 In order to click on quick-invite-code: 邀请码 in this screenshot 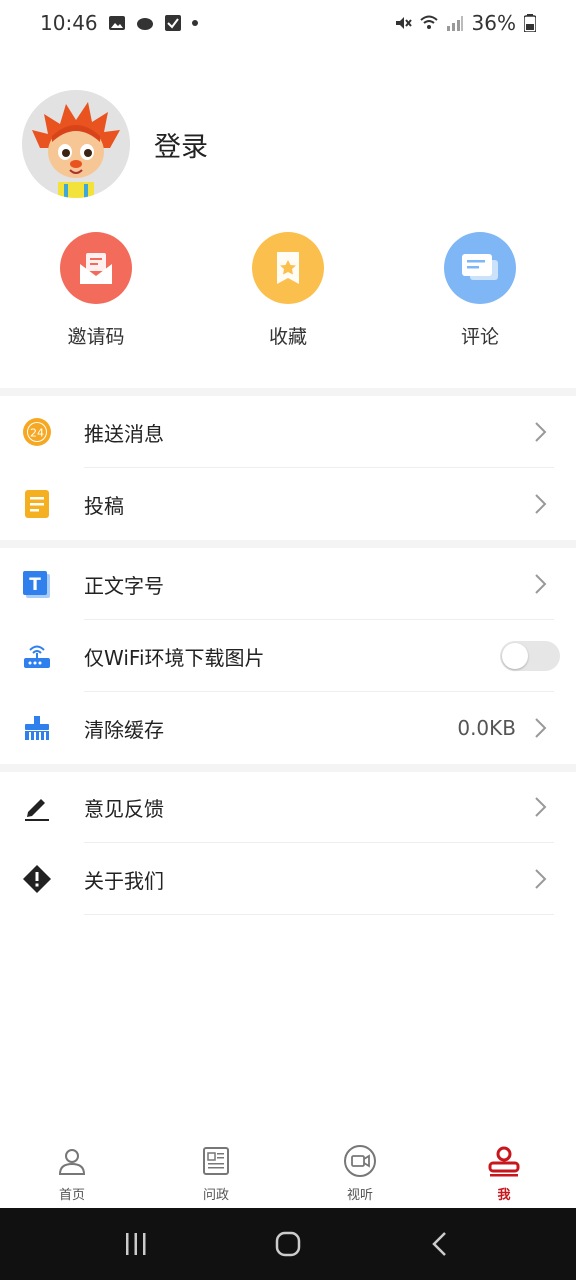, I will do `click(96, 290)`.